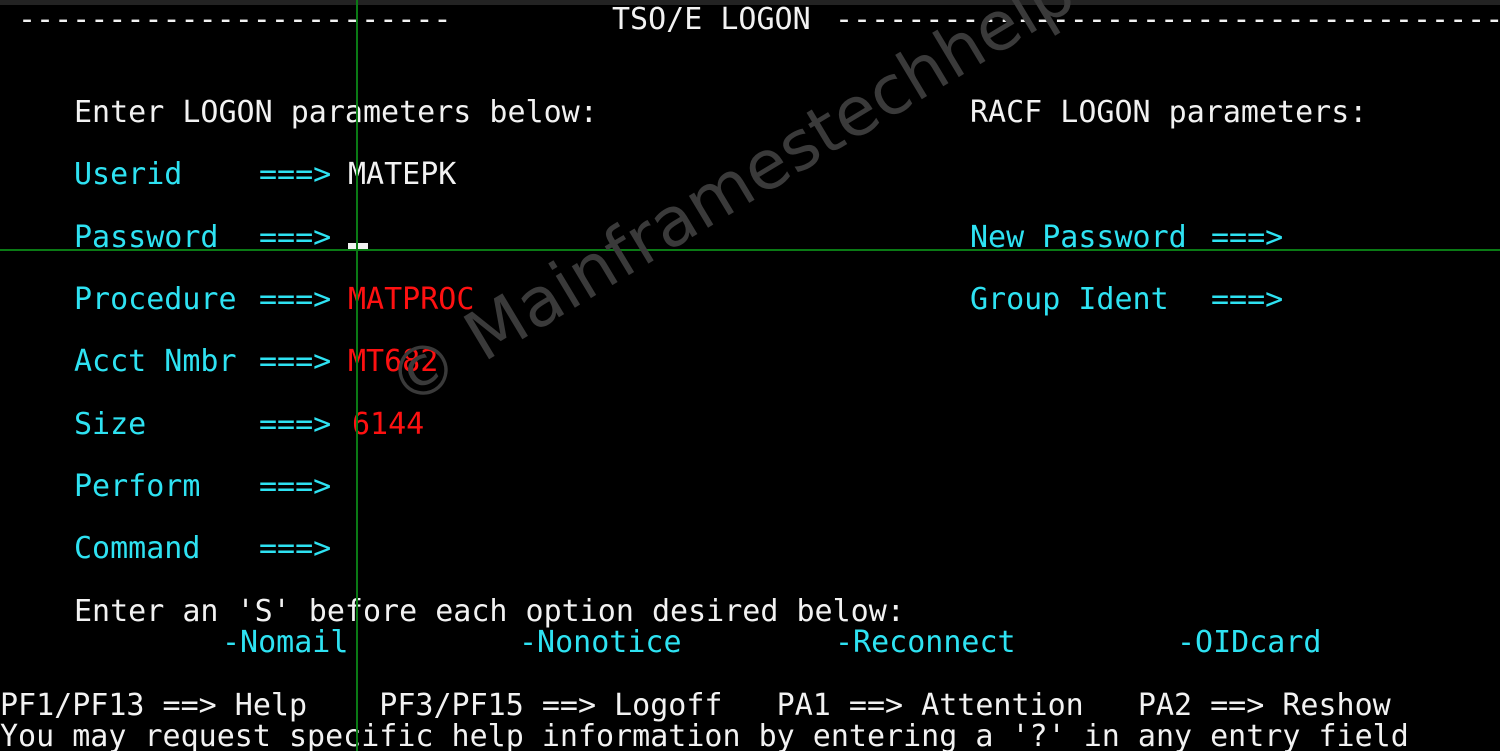 The height and width of the screenshot is (751, 1500). I want to click on field-arrow-command: ===>, so click(295, 548).